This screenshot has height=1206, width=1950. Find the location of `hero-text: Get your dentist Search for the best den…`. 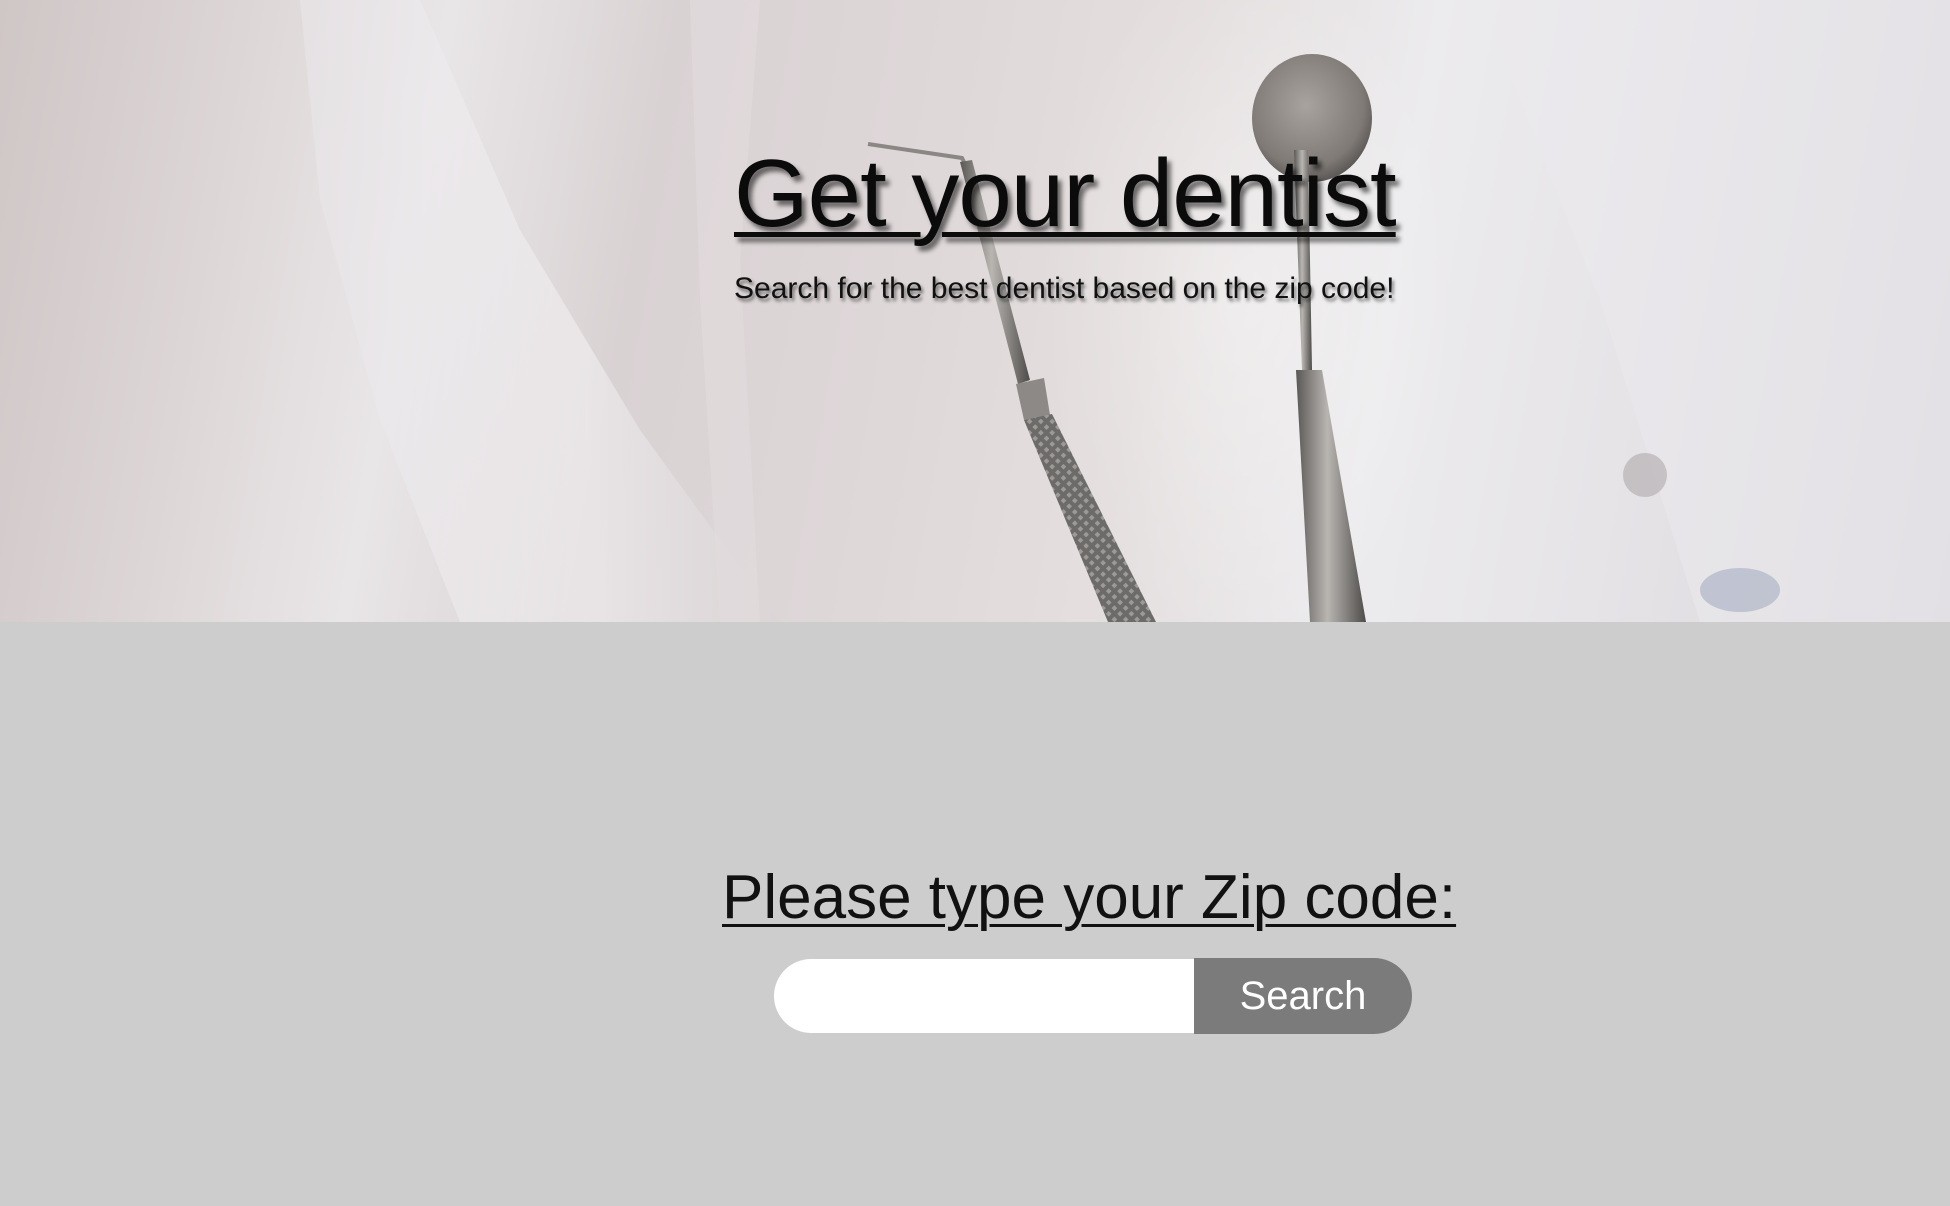

hero-text: Get your dentist Search for the best den… is located at coordinates (1065, 223).